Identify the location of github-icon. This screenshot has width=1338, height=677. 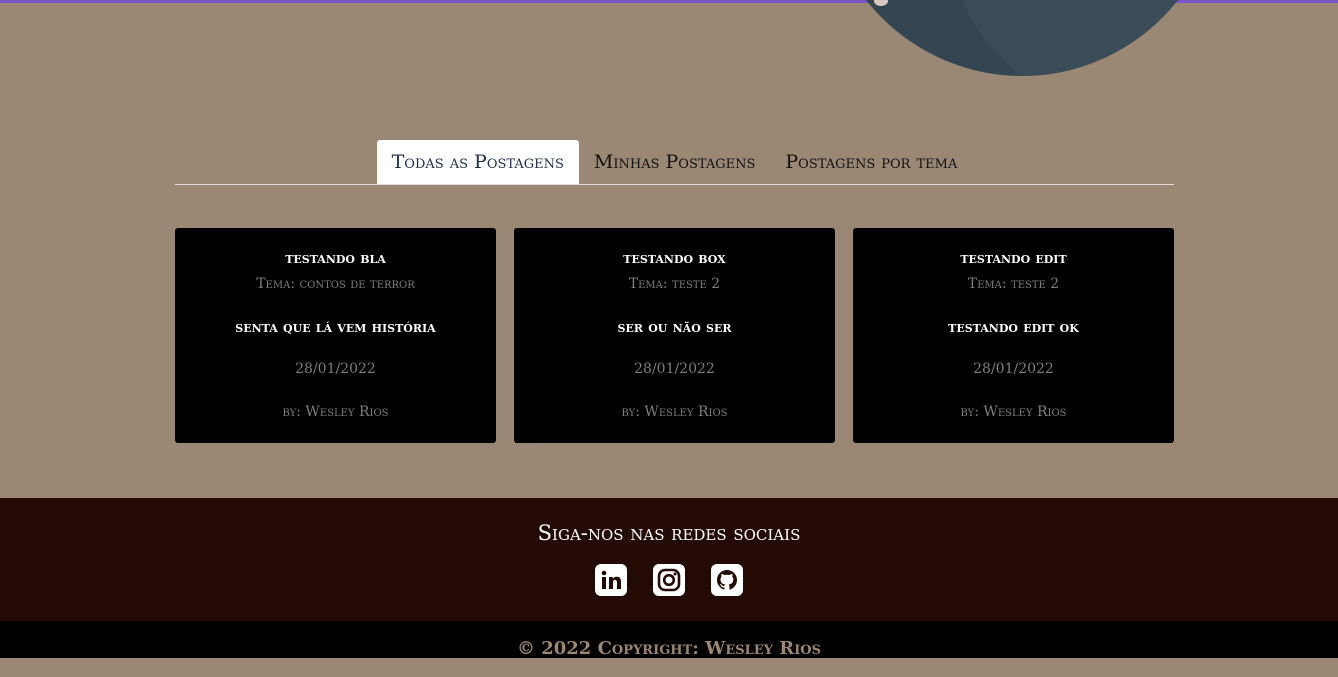
(727, 580).